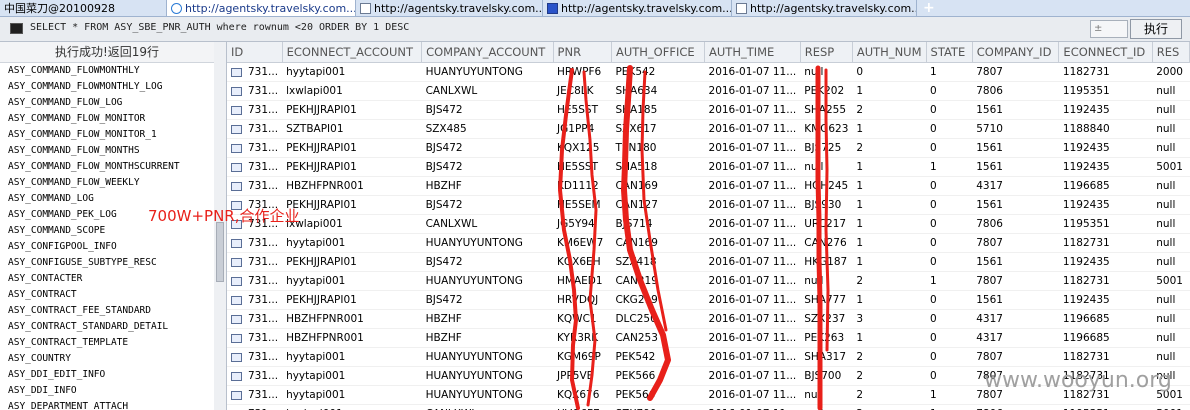 This screenshot has width=1190, height=410. What do you see at coordinates (325, 319) in the screenshot?
I see `cell-value: HBZHFPNR001` at bounding box center [325, 319].